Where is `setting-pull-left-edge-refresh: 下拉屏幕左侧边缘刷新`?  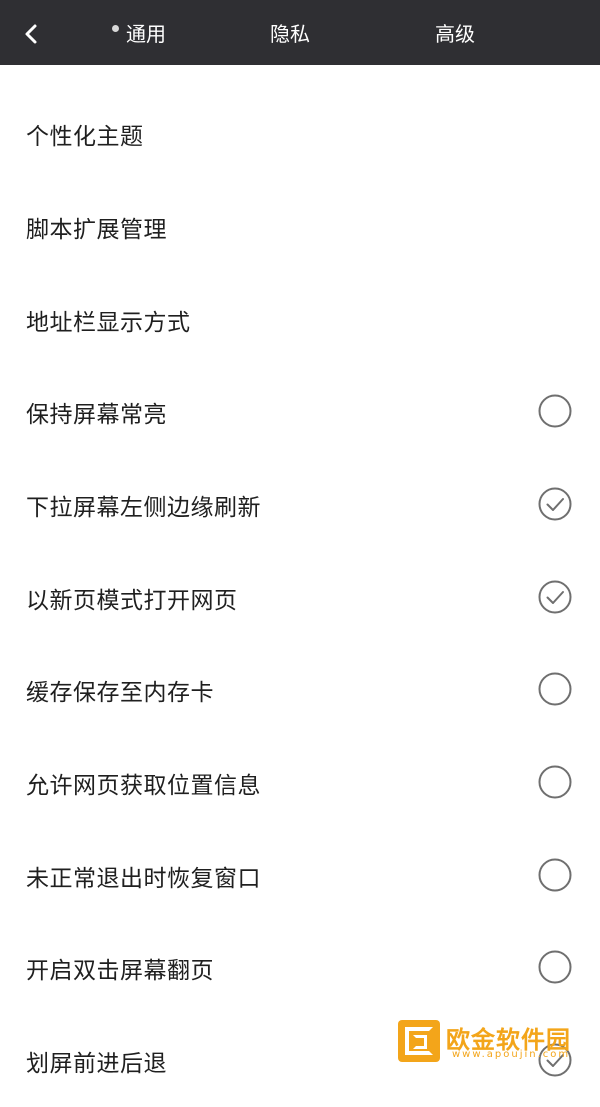
setting-pull-left-edge-refresh: 下拉屏幕左侧边缘刷新 is located at coordinates (300, 504).